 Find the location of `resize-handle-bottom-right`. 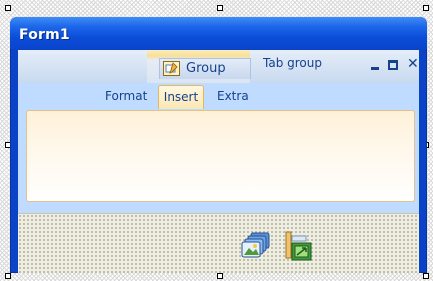

resize-handle-bottom-right is located at coordinates (426, 276).